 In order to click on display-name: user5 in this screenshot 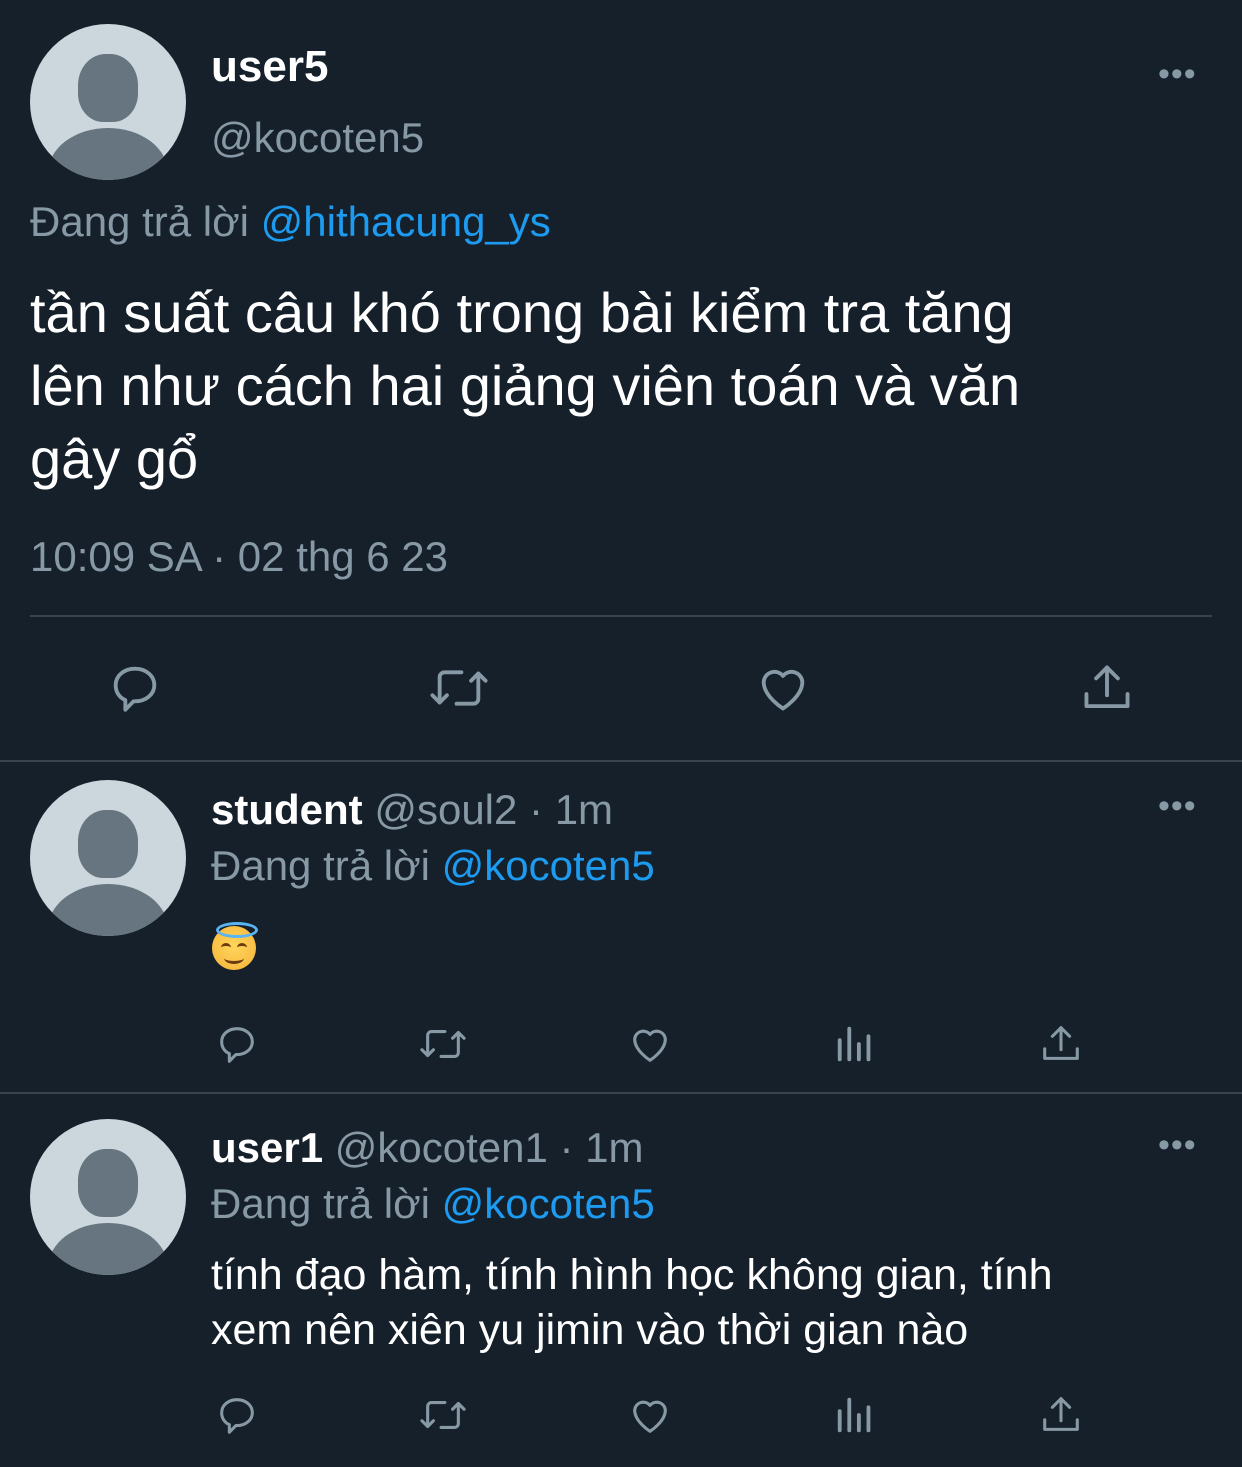, I will do `click(269, 67)`.